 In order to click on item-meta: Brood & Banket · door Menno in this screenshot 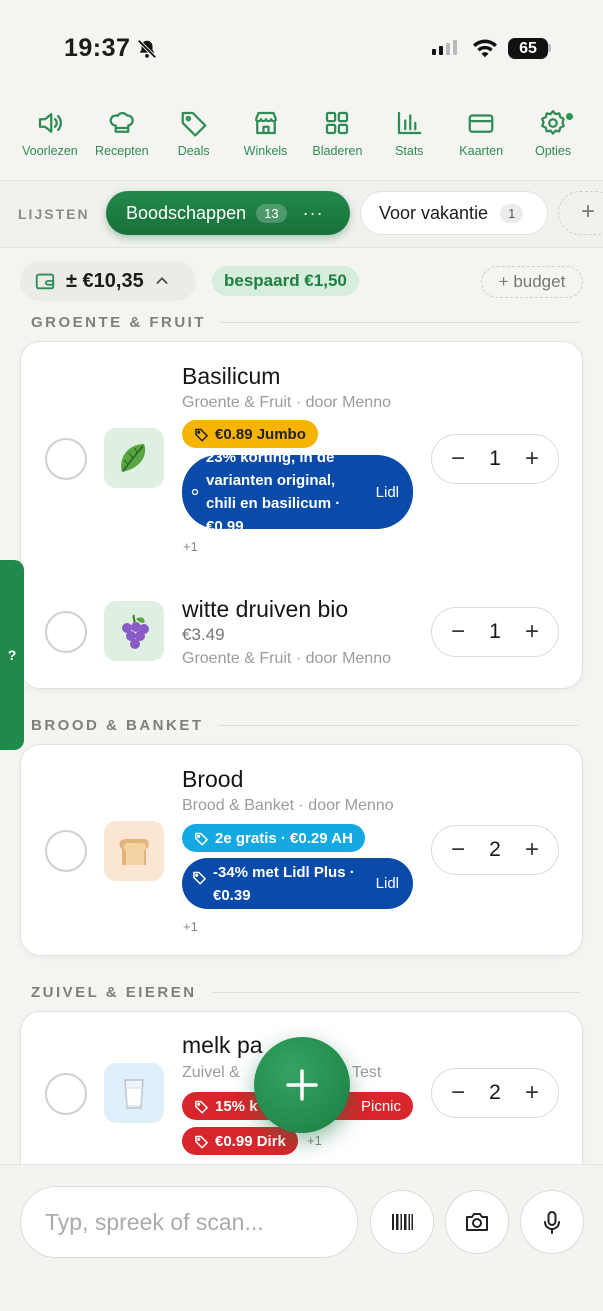, I will do `click(288, 805)`.